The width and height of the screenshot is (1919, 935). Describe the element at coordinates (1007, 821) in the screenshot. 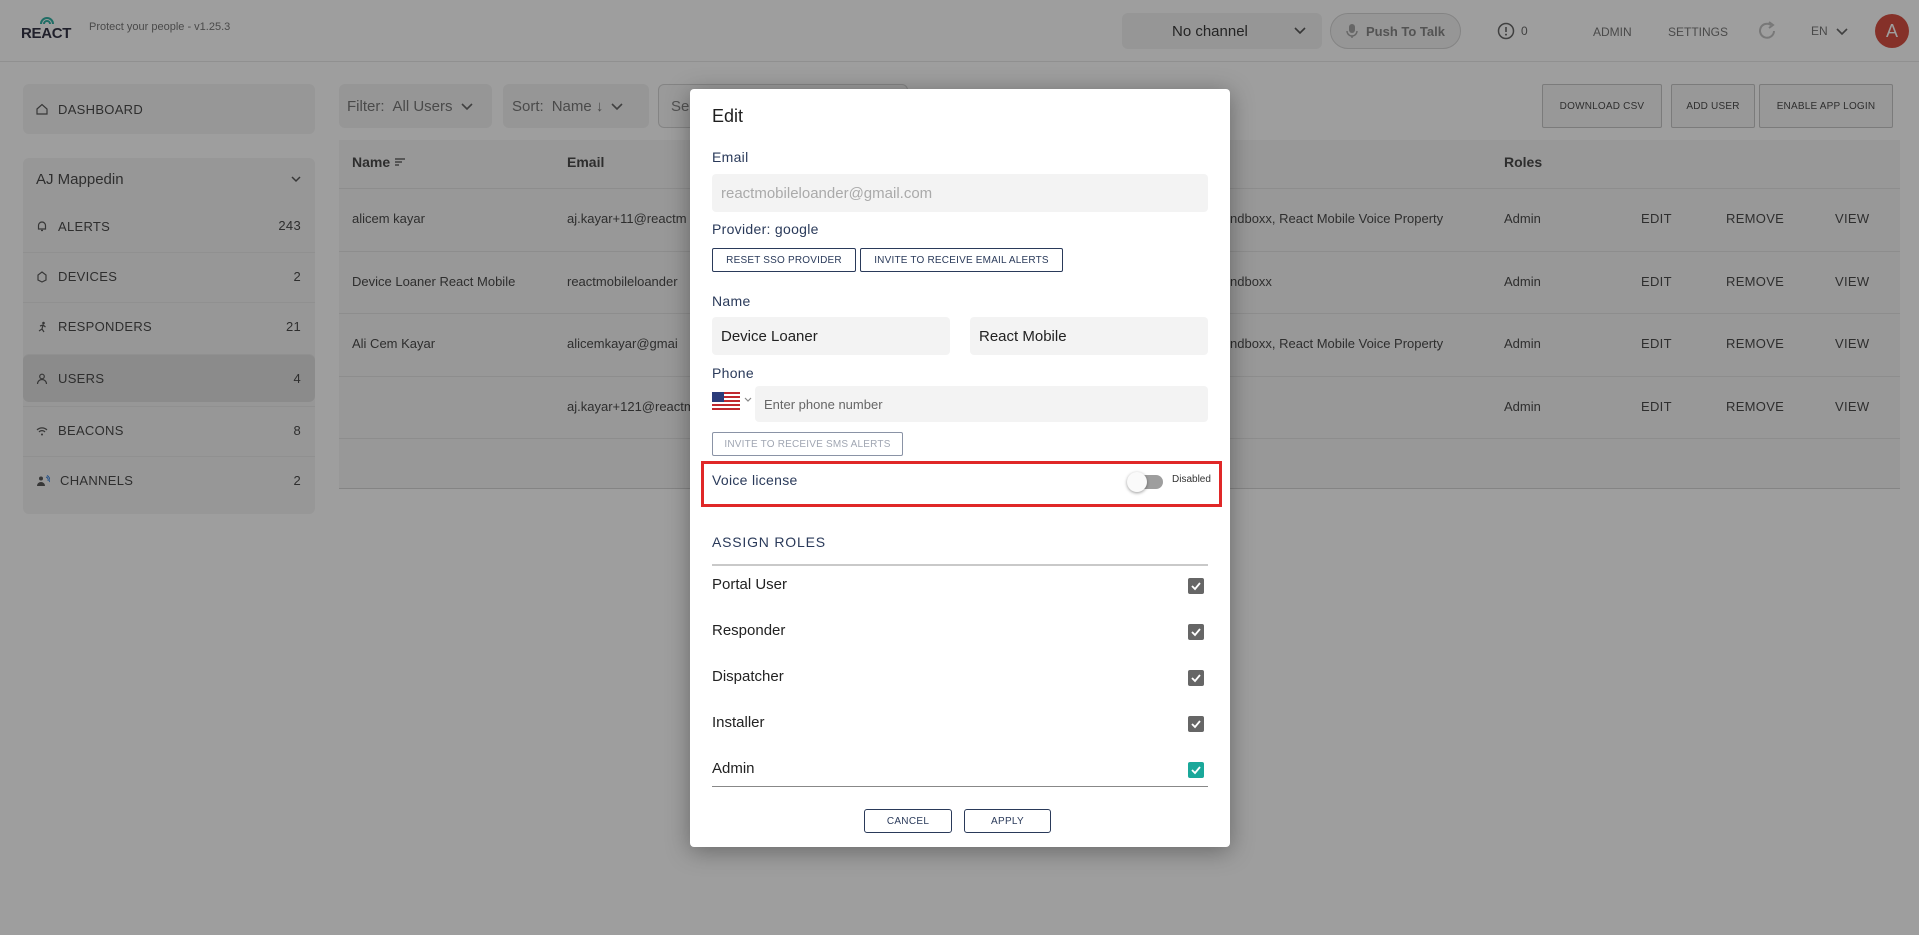

I see `apply-button: APPLY` at that location.